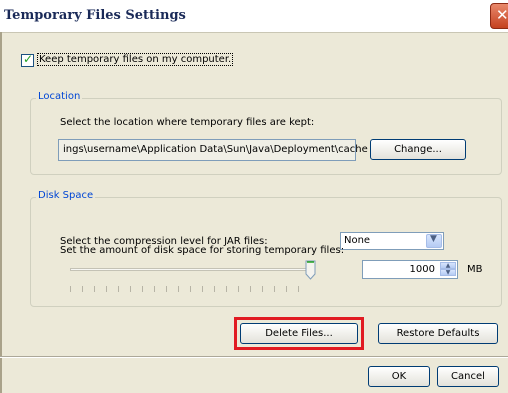 Image resolution: width=508 pixels, height=393 pixels. What do you see at coordinates (95, 15) in the screenshot?
I see `window-title: Temporary Files Settings` at bounding box center [95, 15].